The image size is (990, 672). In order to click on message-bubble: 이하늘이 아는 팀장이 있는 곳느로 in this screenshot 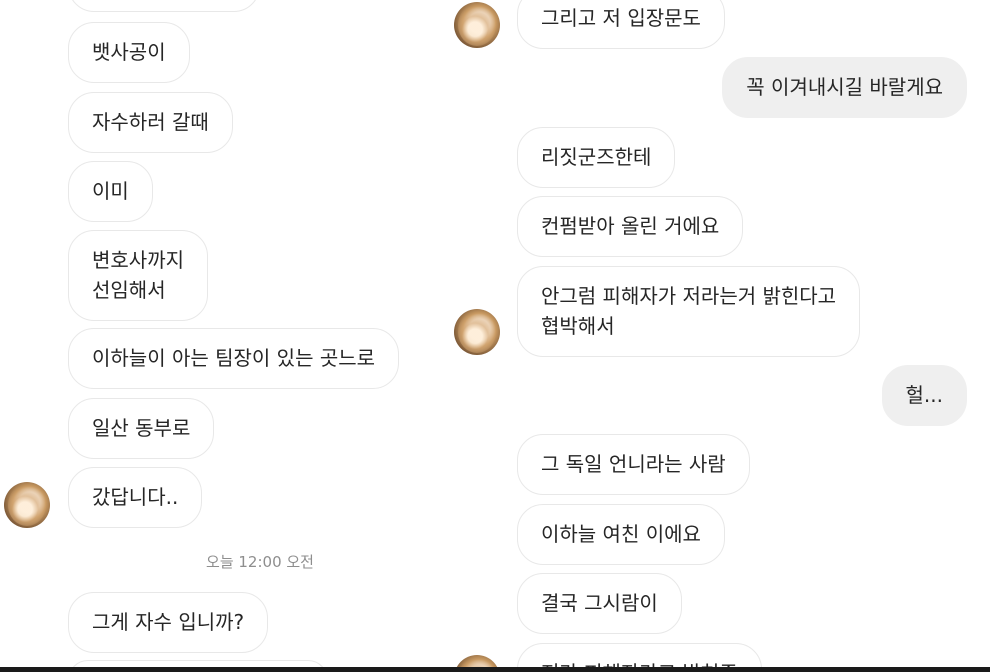, I will do `click(234, 358)`.